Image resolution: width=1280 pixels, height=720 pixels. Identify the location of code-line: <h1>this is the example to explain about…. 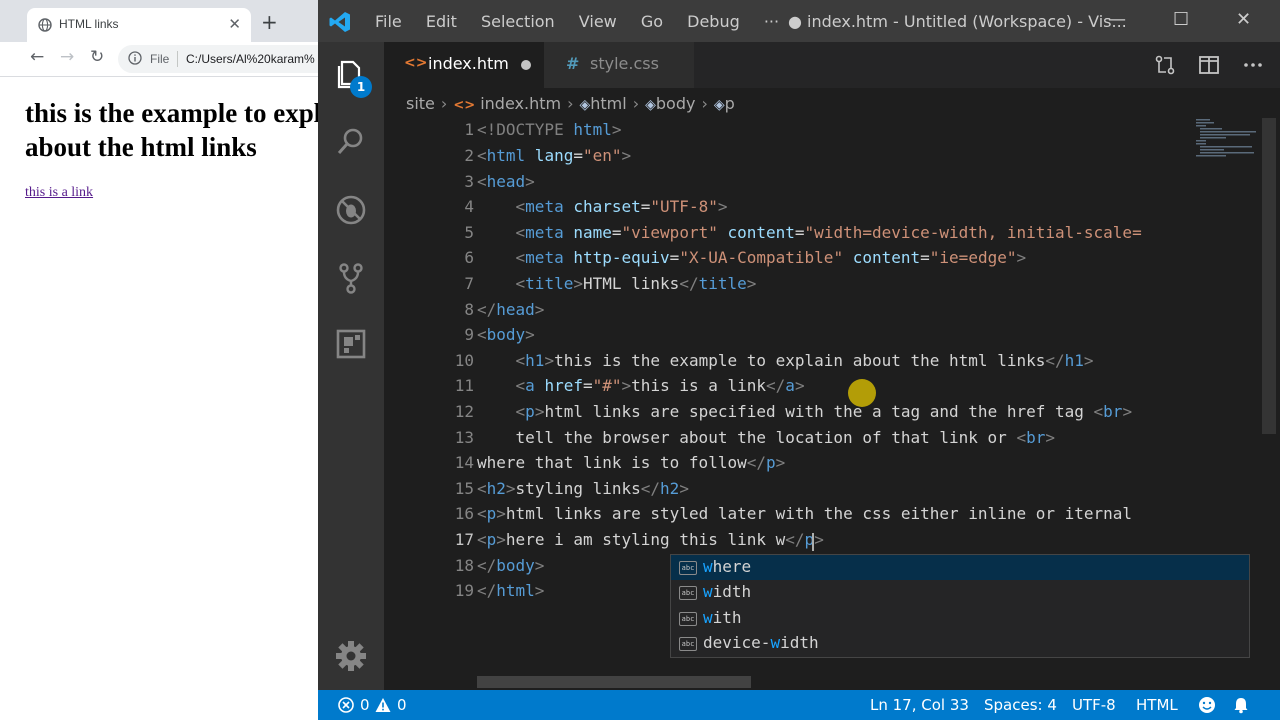
(785, 360).